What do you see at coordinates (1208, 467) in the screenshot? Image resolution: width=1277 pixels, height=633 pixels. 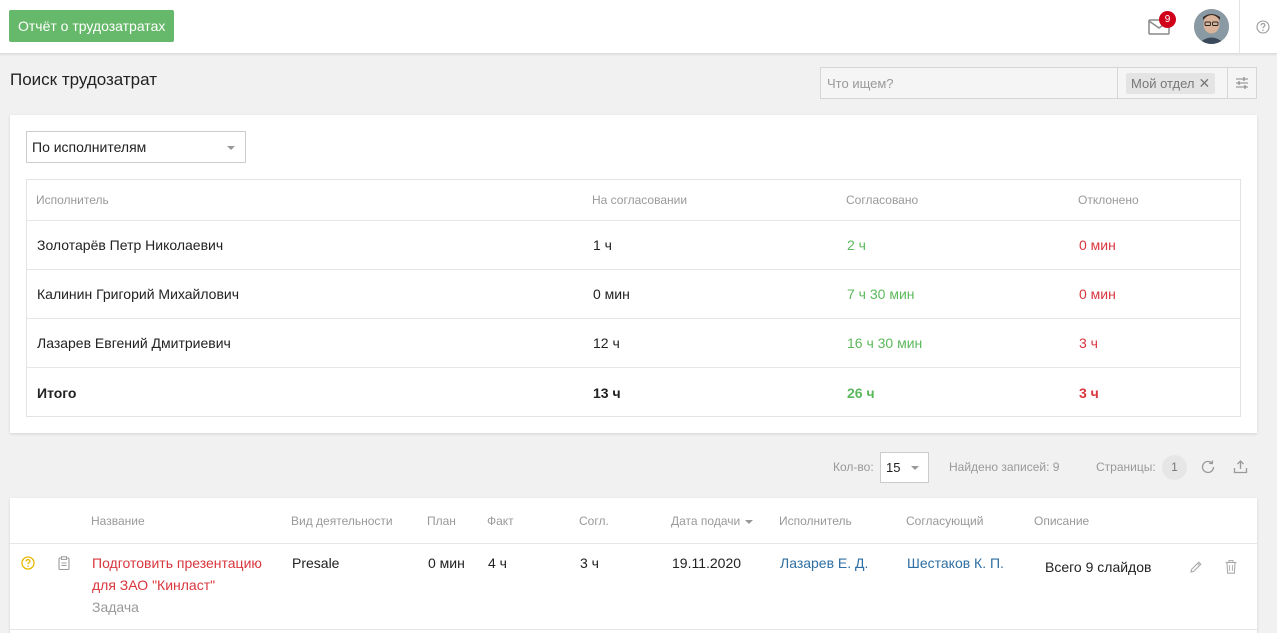 I see `refresh-icon` at bounding box center [1208, 467].